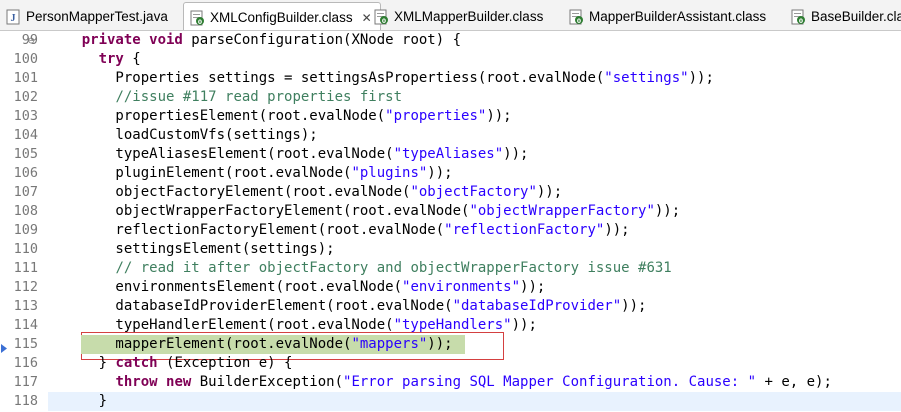 This screenshot has height=412, width=901. What do you see at coordinates (450, 59) in the screenshot?
I see `code-line: 100 try {` at bounding box center [450, 59].